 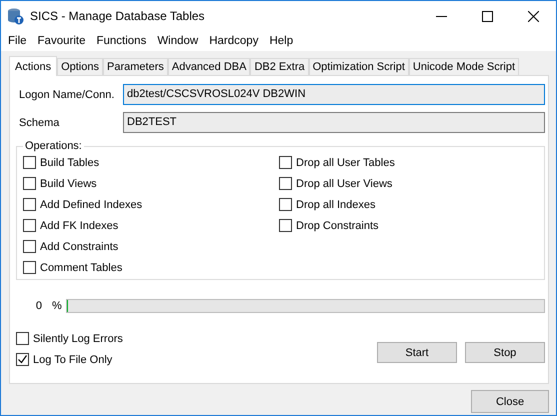 I want to click on checkbox: Comment Tables, so click(x=151, y=267).